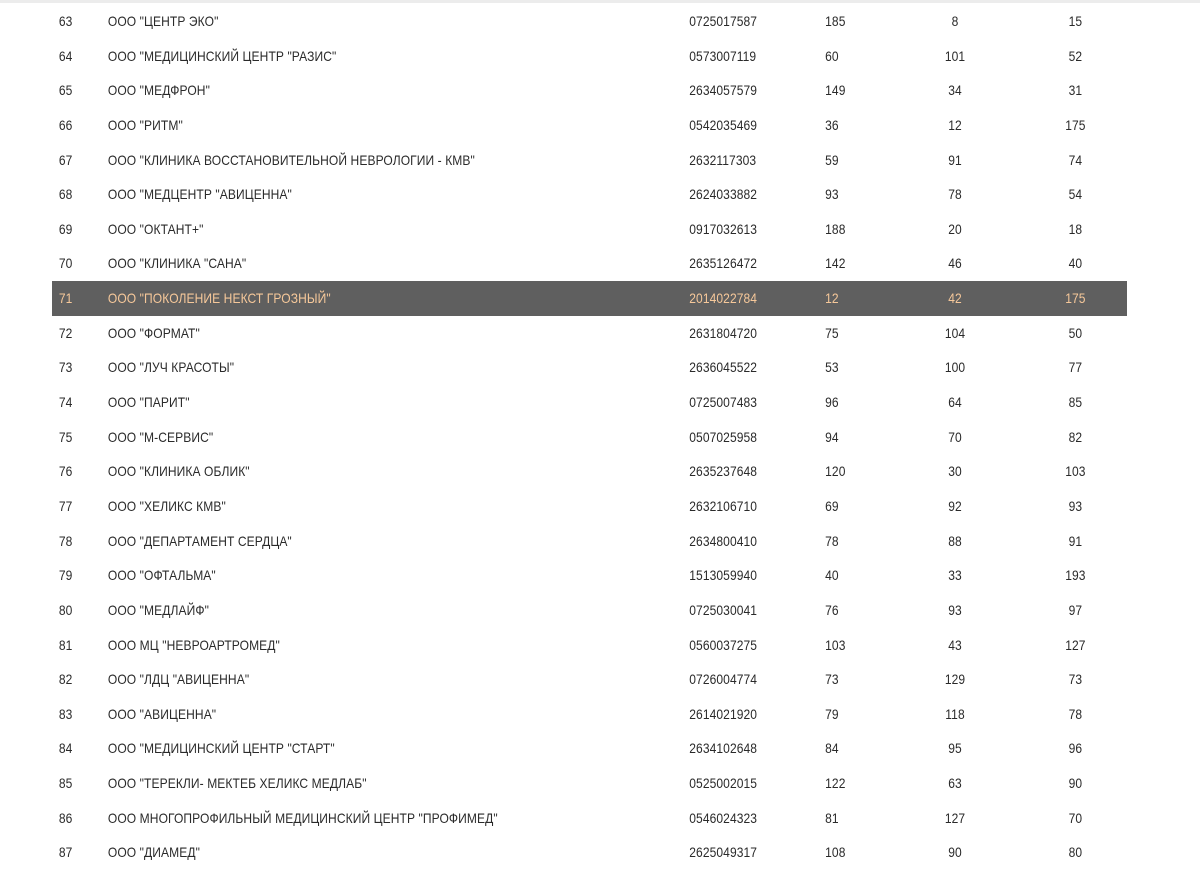 The width and height of the screenshot is (1200, 872). Describe the element at coordinates (589, 90) in the screenshot. I see `table-row: 65 ООО "МЕДФРОН" 2634057579 149 34 31` at that location.